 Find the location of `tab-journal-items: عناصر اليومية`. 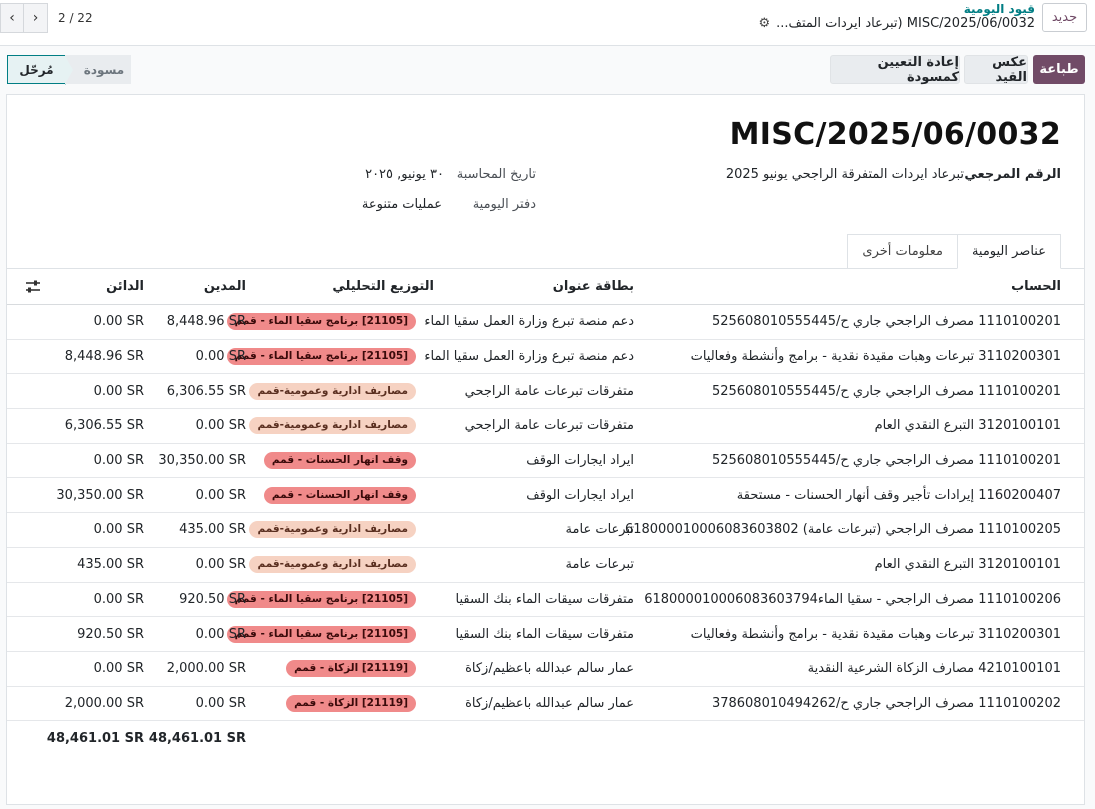

tab-journal-items: عناصر اليومية is located at coordinates (1008, 251).